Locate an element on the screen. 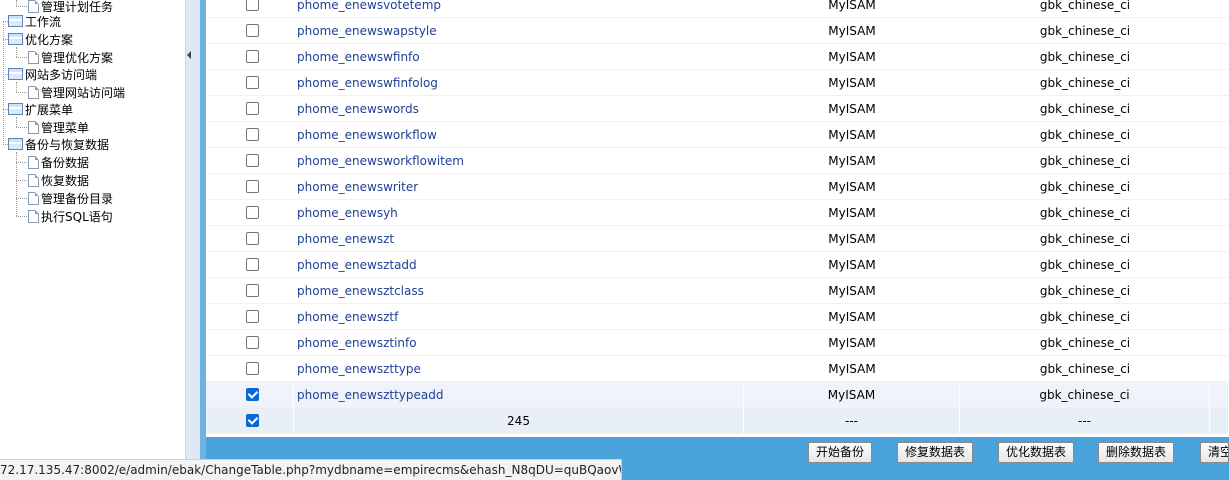  table-name-link: phome_enewsyh is located at coordinates (347, 213).